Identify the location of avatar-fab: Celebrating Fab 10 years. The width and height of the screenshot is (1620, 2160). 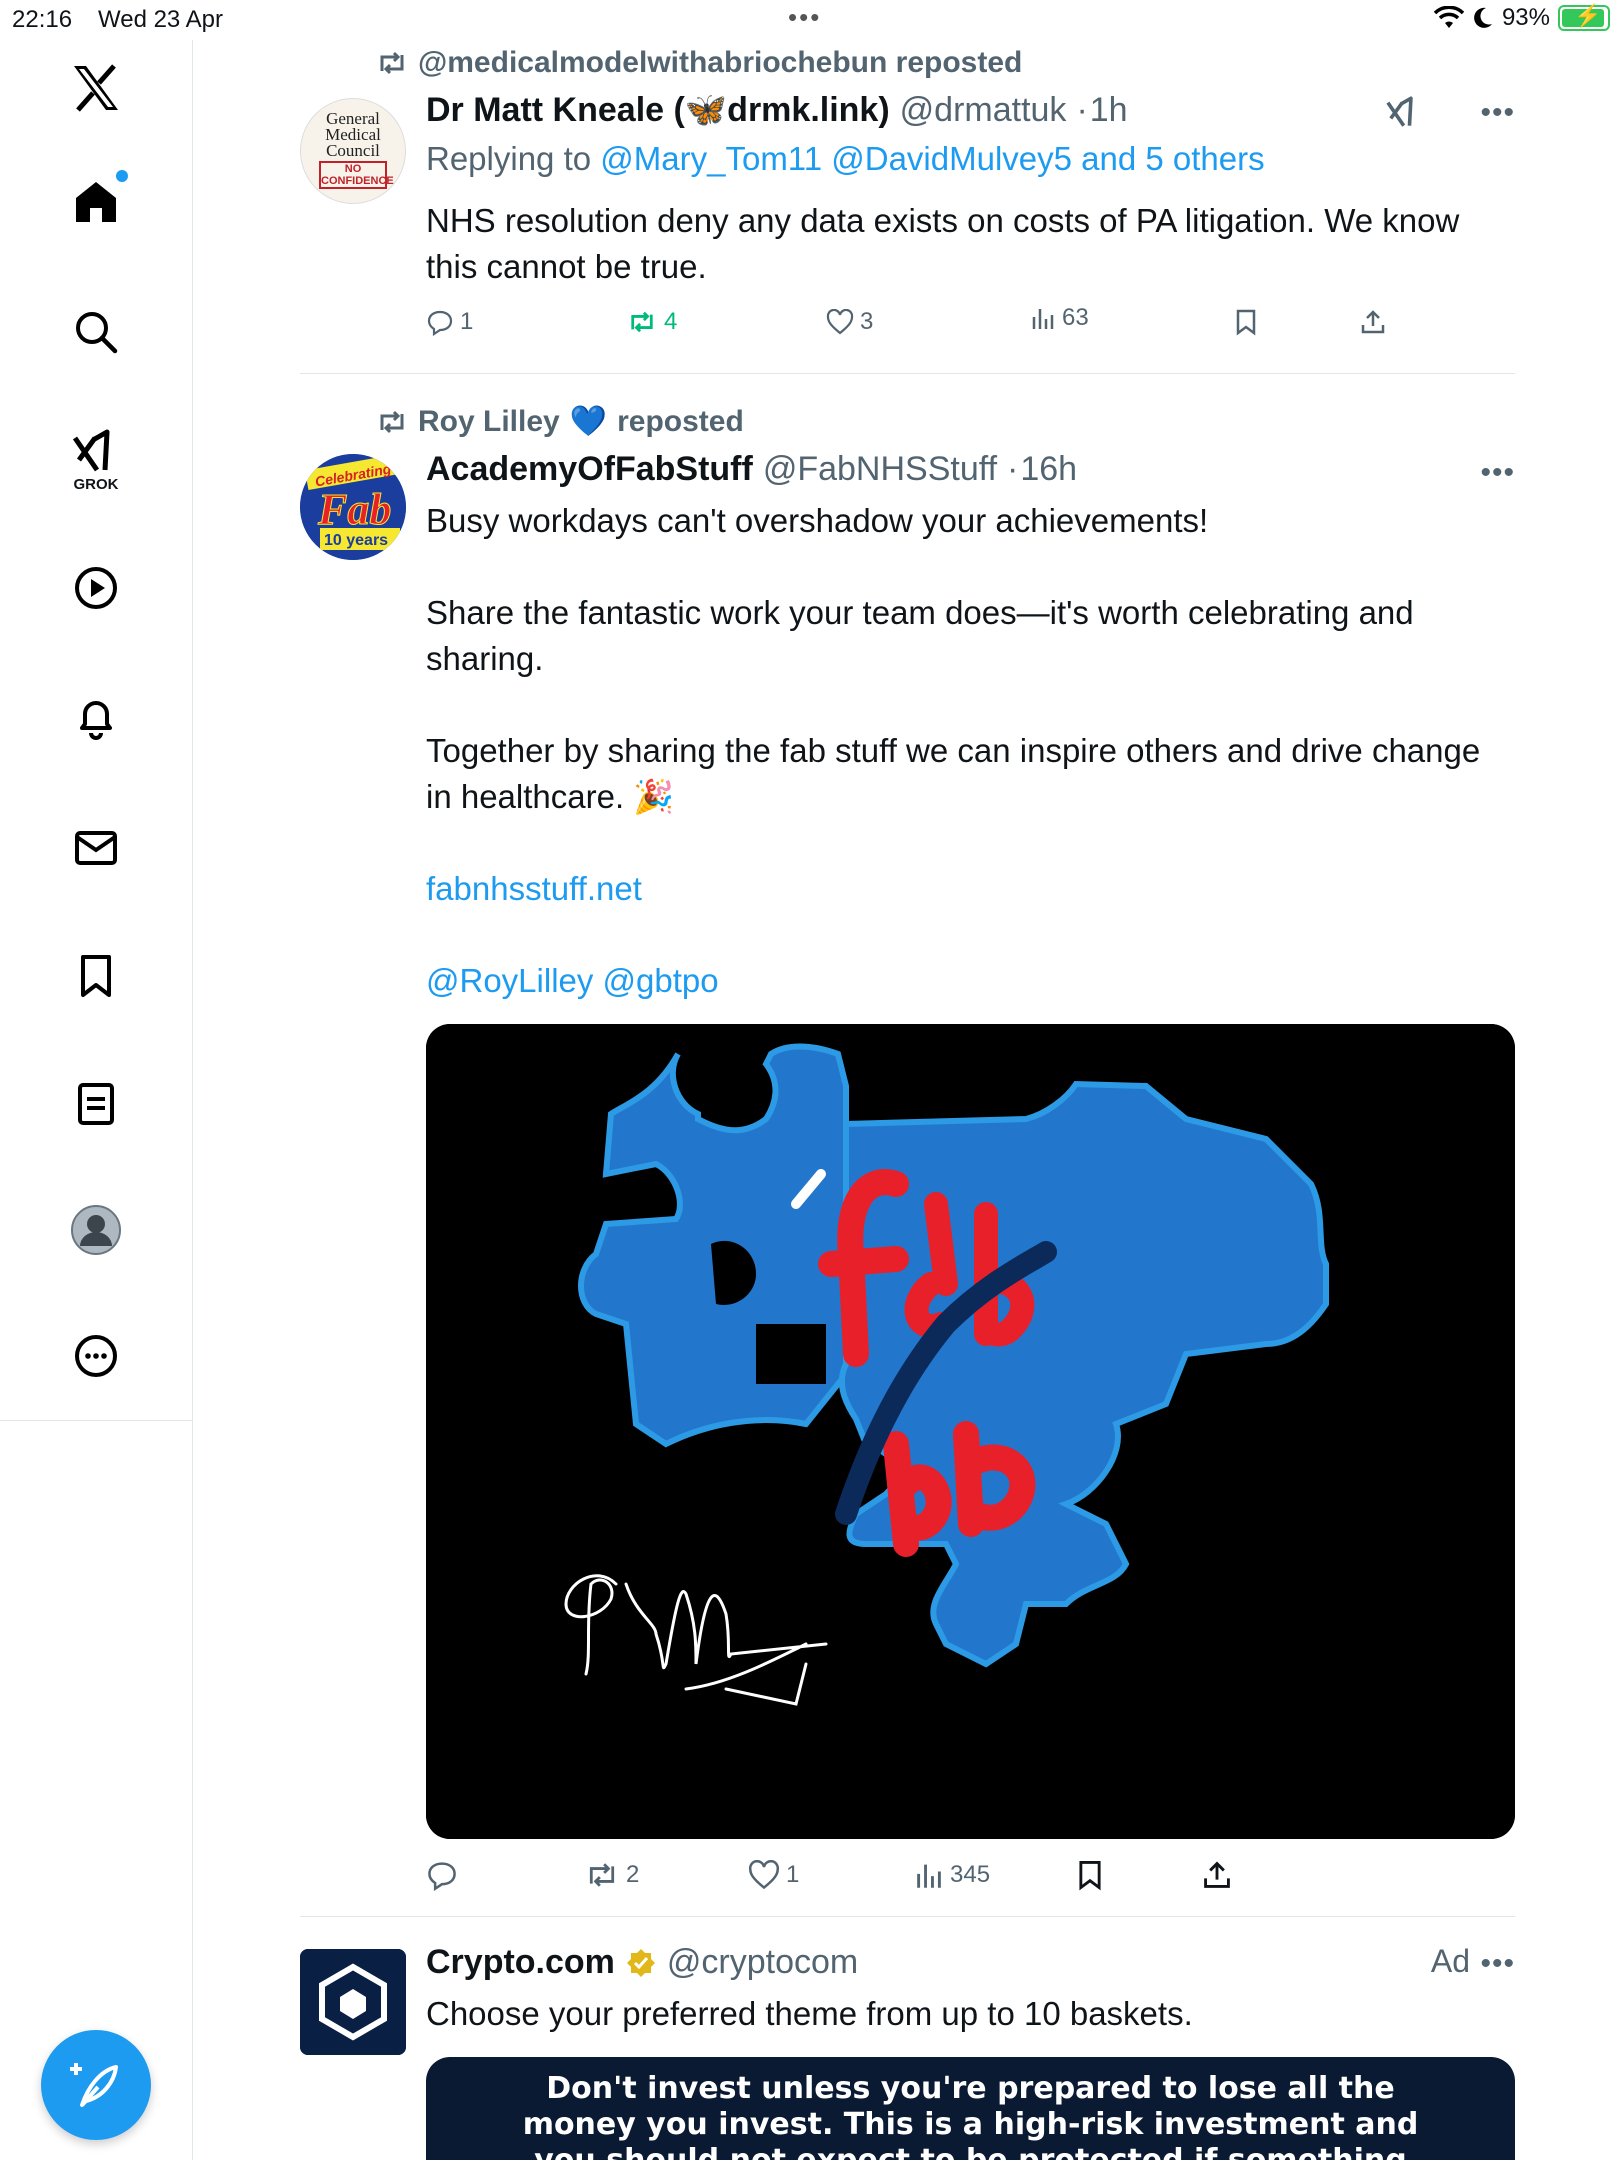
(353, 507).